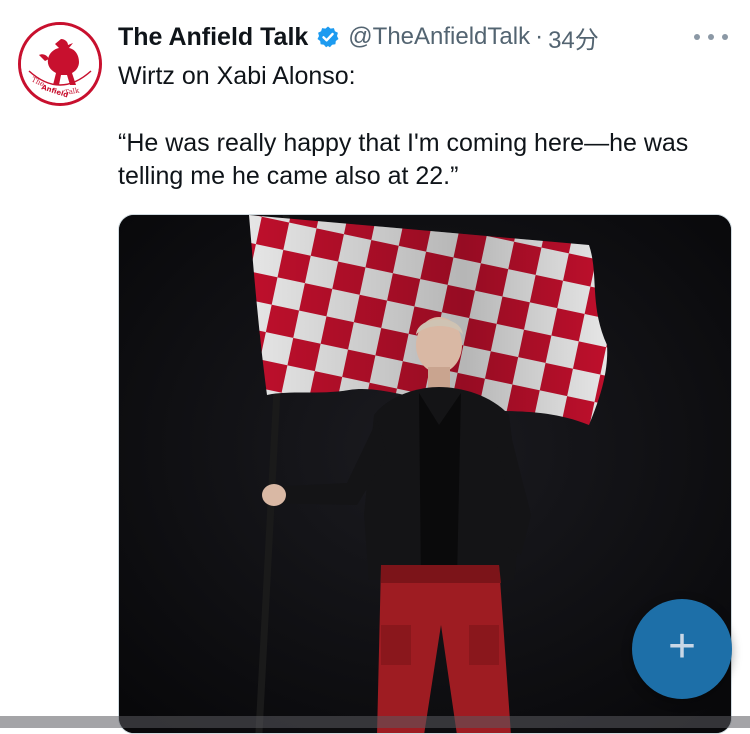  I want to click on anfield-talk-logo: The Anfield Talk, so click(60, 64).